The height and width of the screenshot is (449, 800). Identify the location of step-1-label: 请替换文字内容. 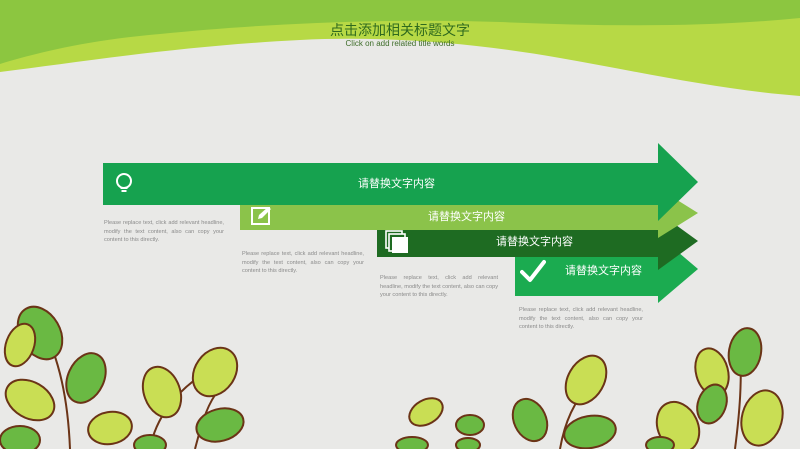
(396, 183).